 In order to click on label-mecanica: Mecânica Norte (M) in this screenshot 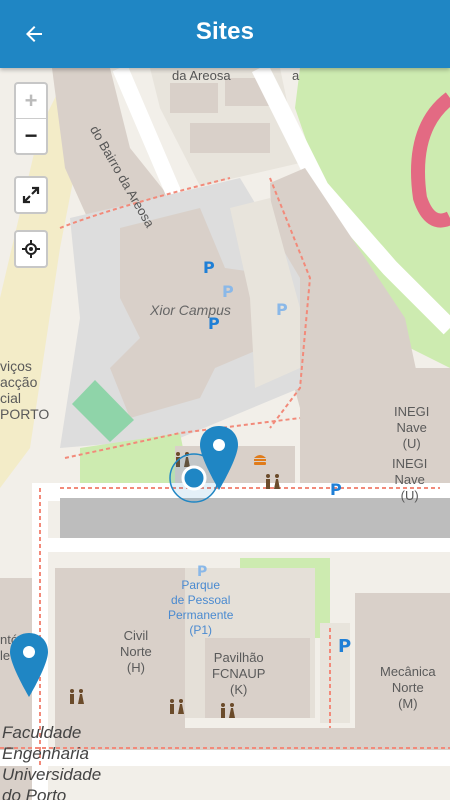, I will do `click(408, 687)`.